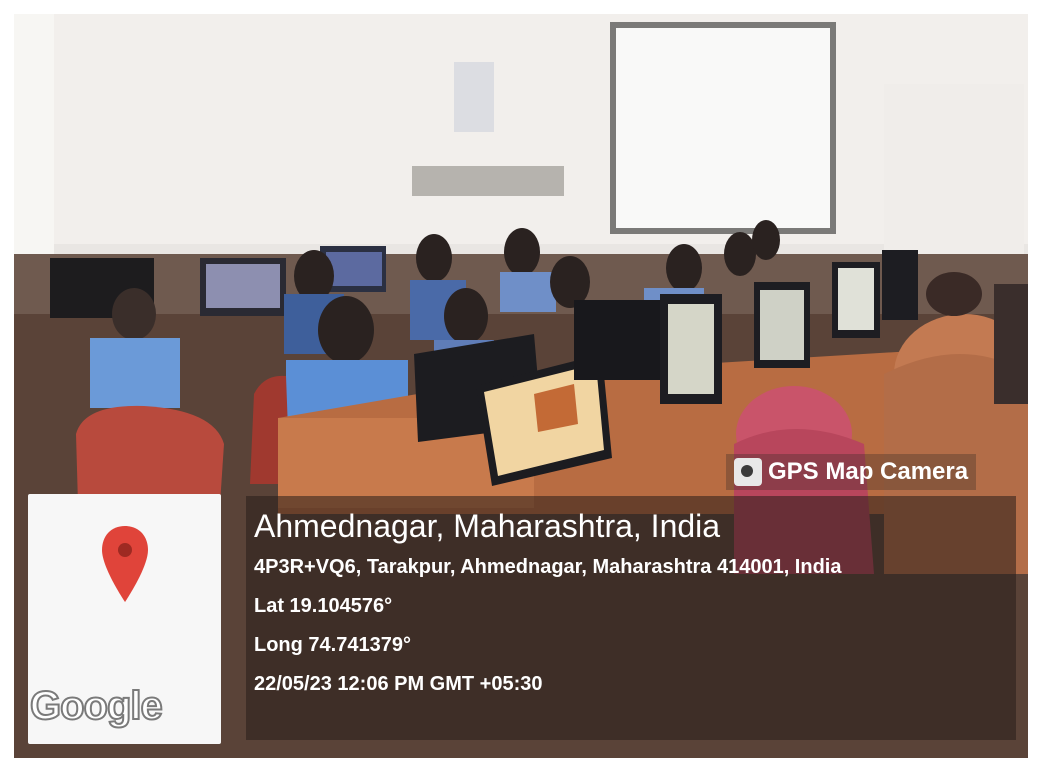  Describe the element at coordinates (748, 472) in the screenshot. I see `camera-app-icon` at that location.